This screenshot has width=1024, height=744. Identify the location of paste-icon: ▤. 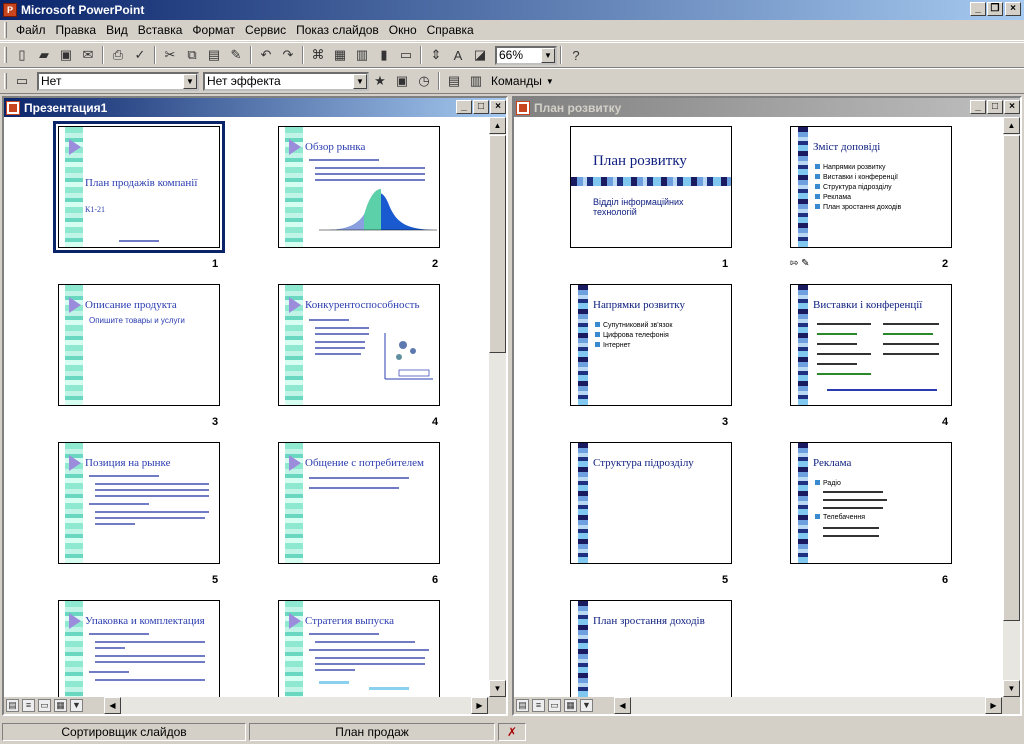
(214, 55).